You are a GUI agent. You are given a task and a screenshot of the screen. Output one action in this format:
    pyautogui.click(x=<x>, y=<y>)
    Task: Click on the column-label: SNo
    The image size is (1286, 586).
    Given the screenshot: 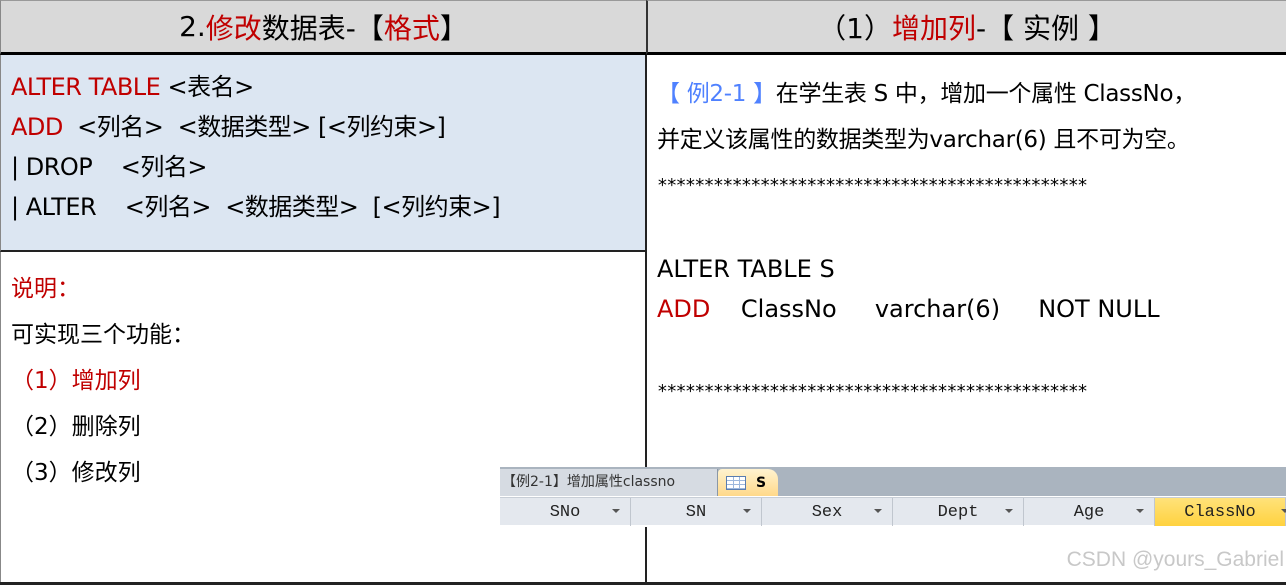 What is the action you would take?
    pyautogui.click(x=565, y=512)
    